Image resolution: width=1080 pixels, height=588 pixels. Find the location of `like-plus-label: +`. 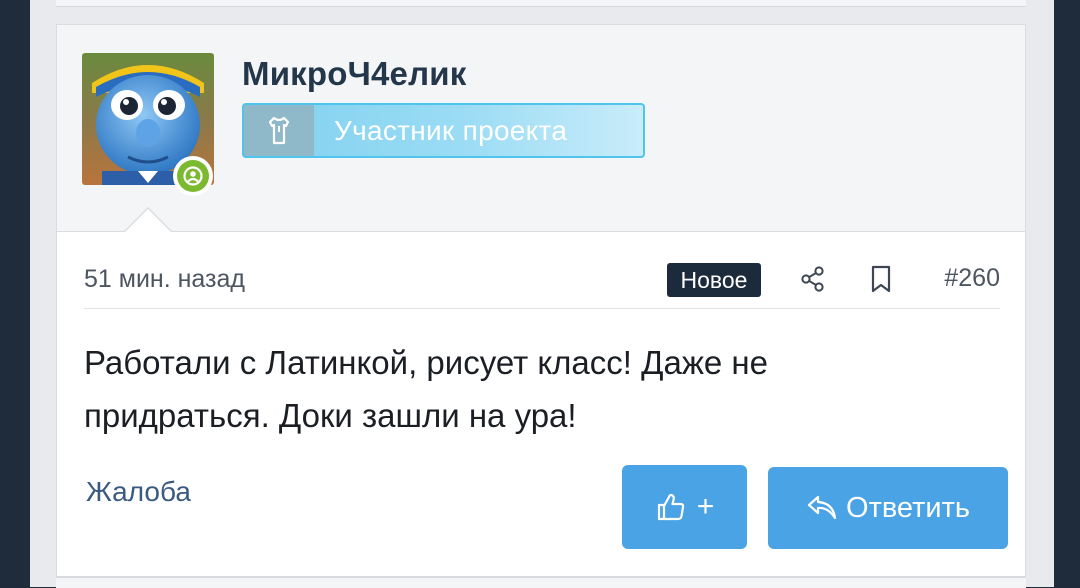

like-plus-label: + is located at coordinates (705, 506).